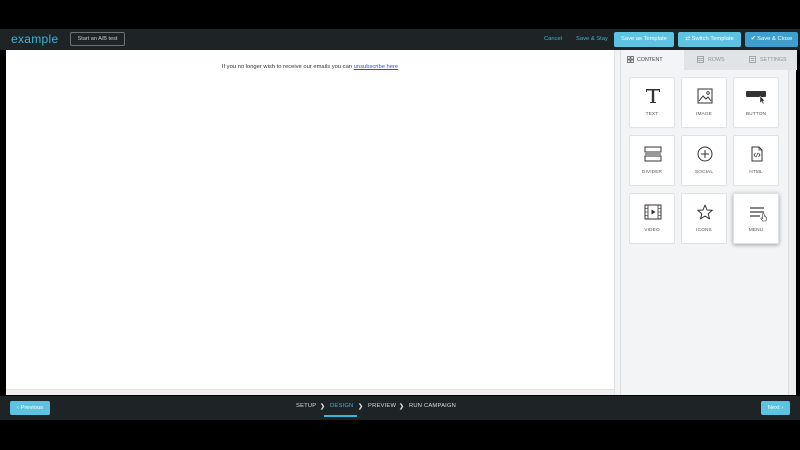 The height and width of the screenshot is (450, 800). I want to click on block-text: TEXT, so click(652, 102).